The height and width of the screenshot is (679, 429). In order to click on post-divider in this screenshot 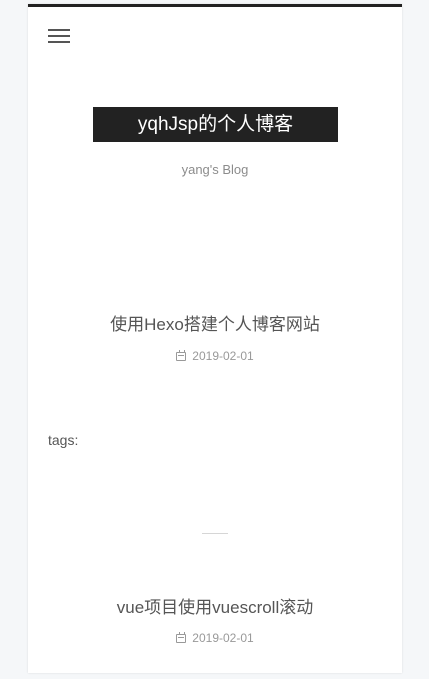, I will do `click(215, 533)`.